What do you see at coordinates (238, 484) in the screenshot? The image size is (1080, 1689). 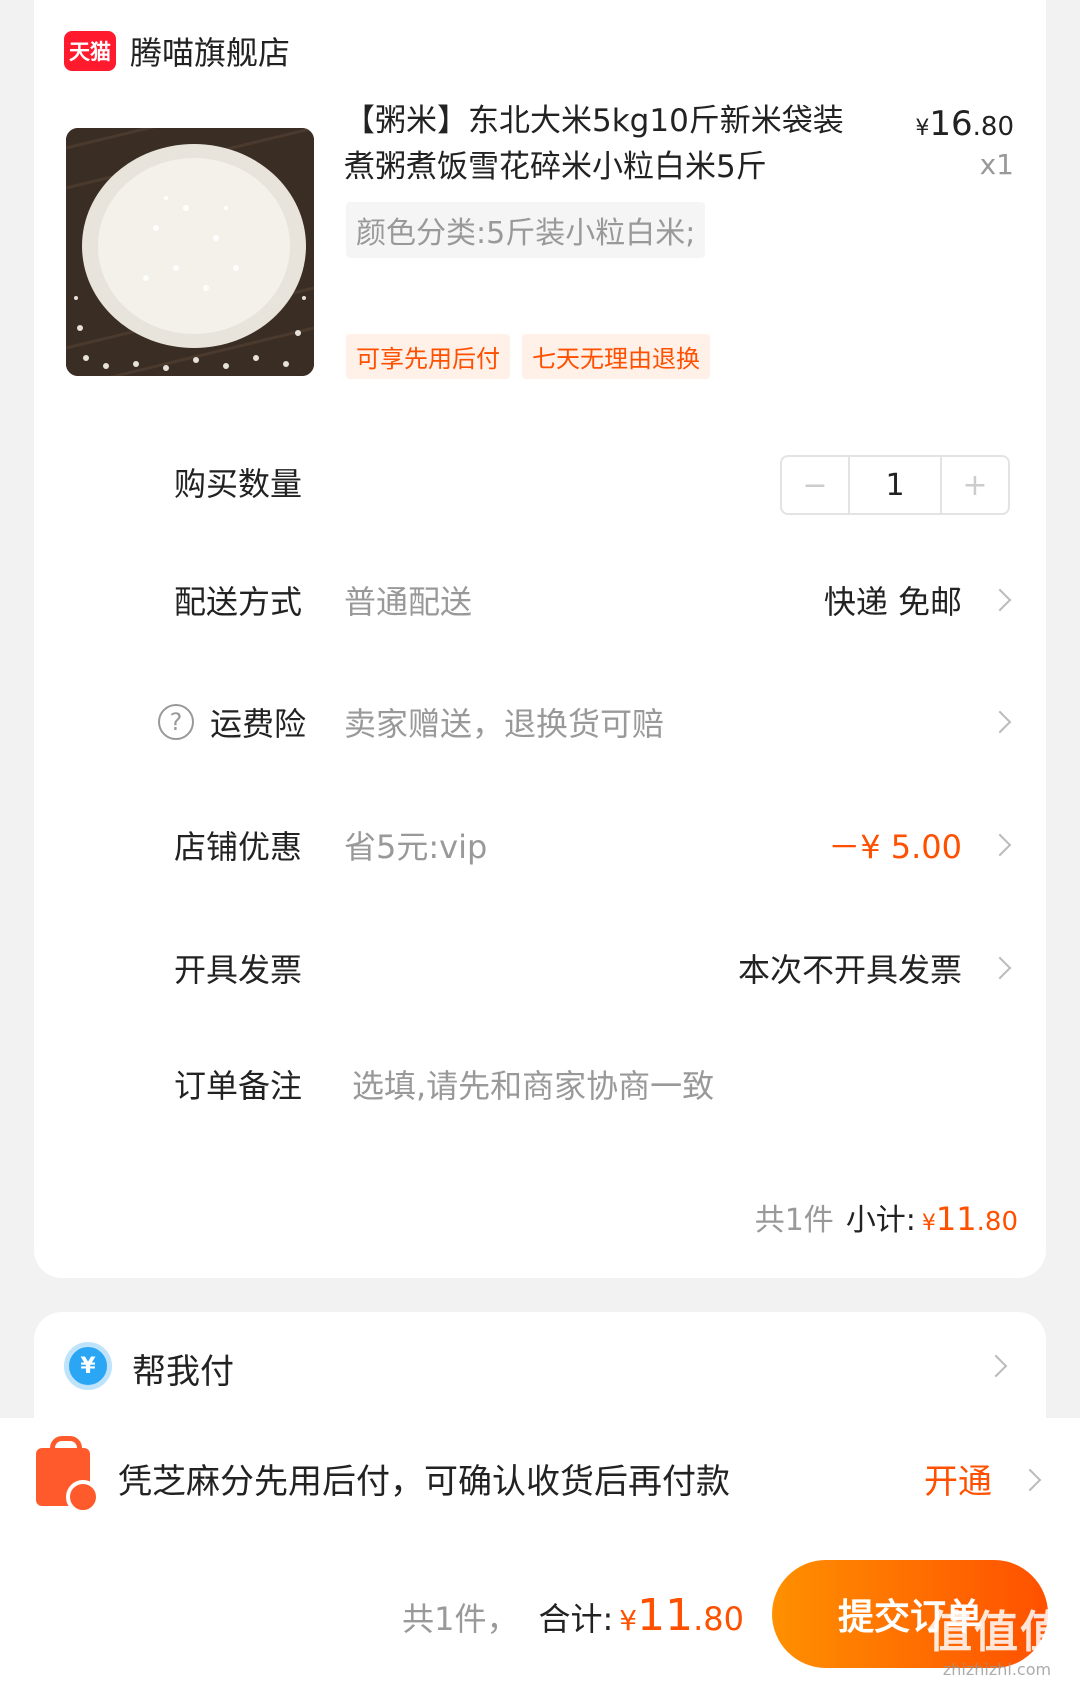 I see `quantity-label: 购买数量` at bounding box center [238, 484].